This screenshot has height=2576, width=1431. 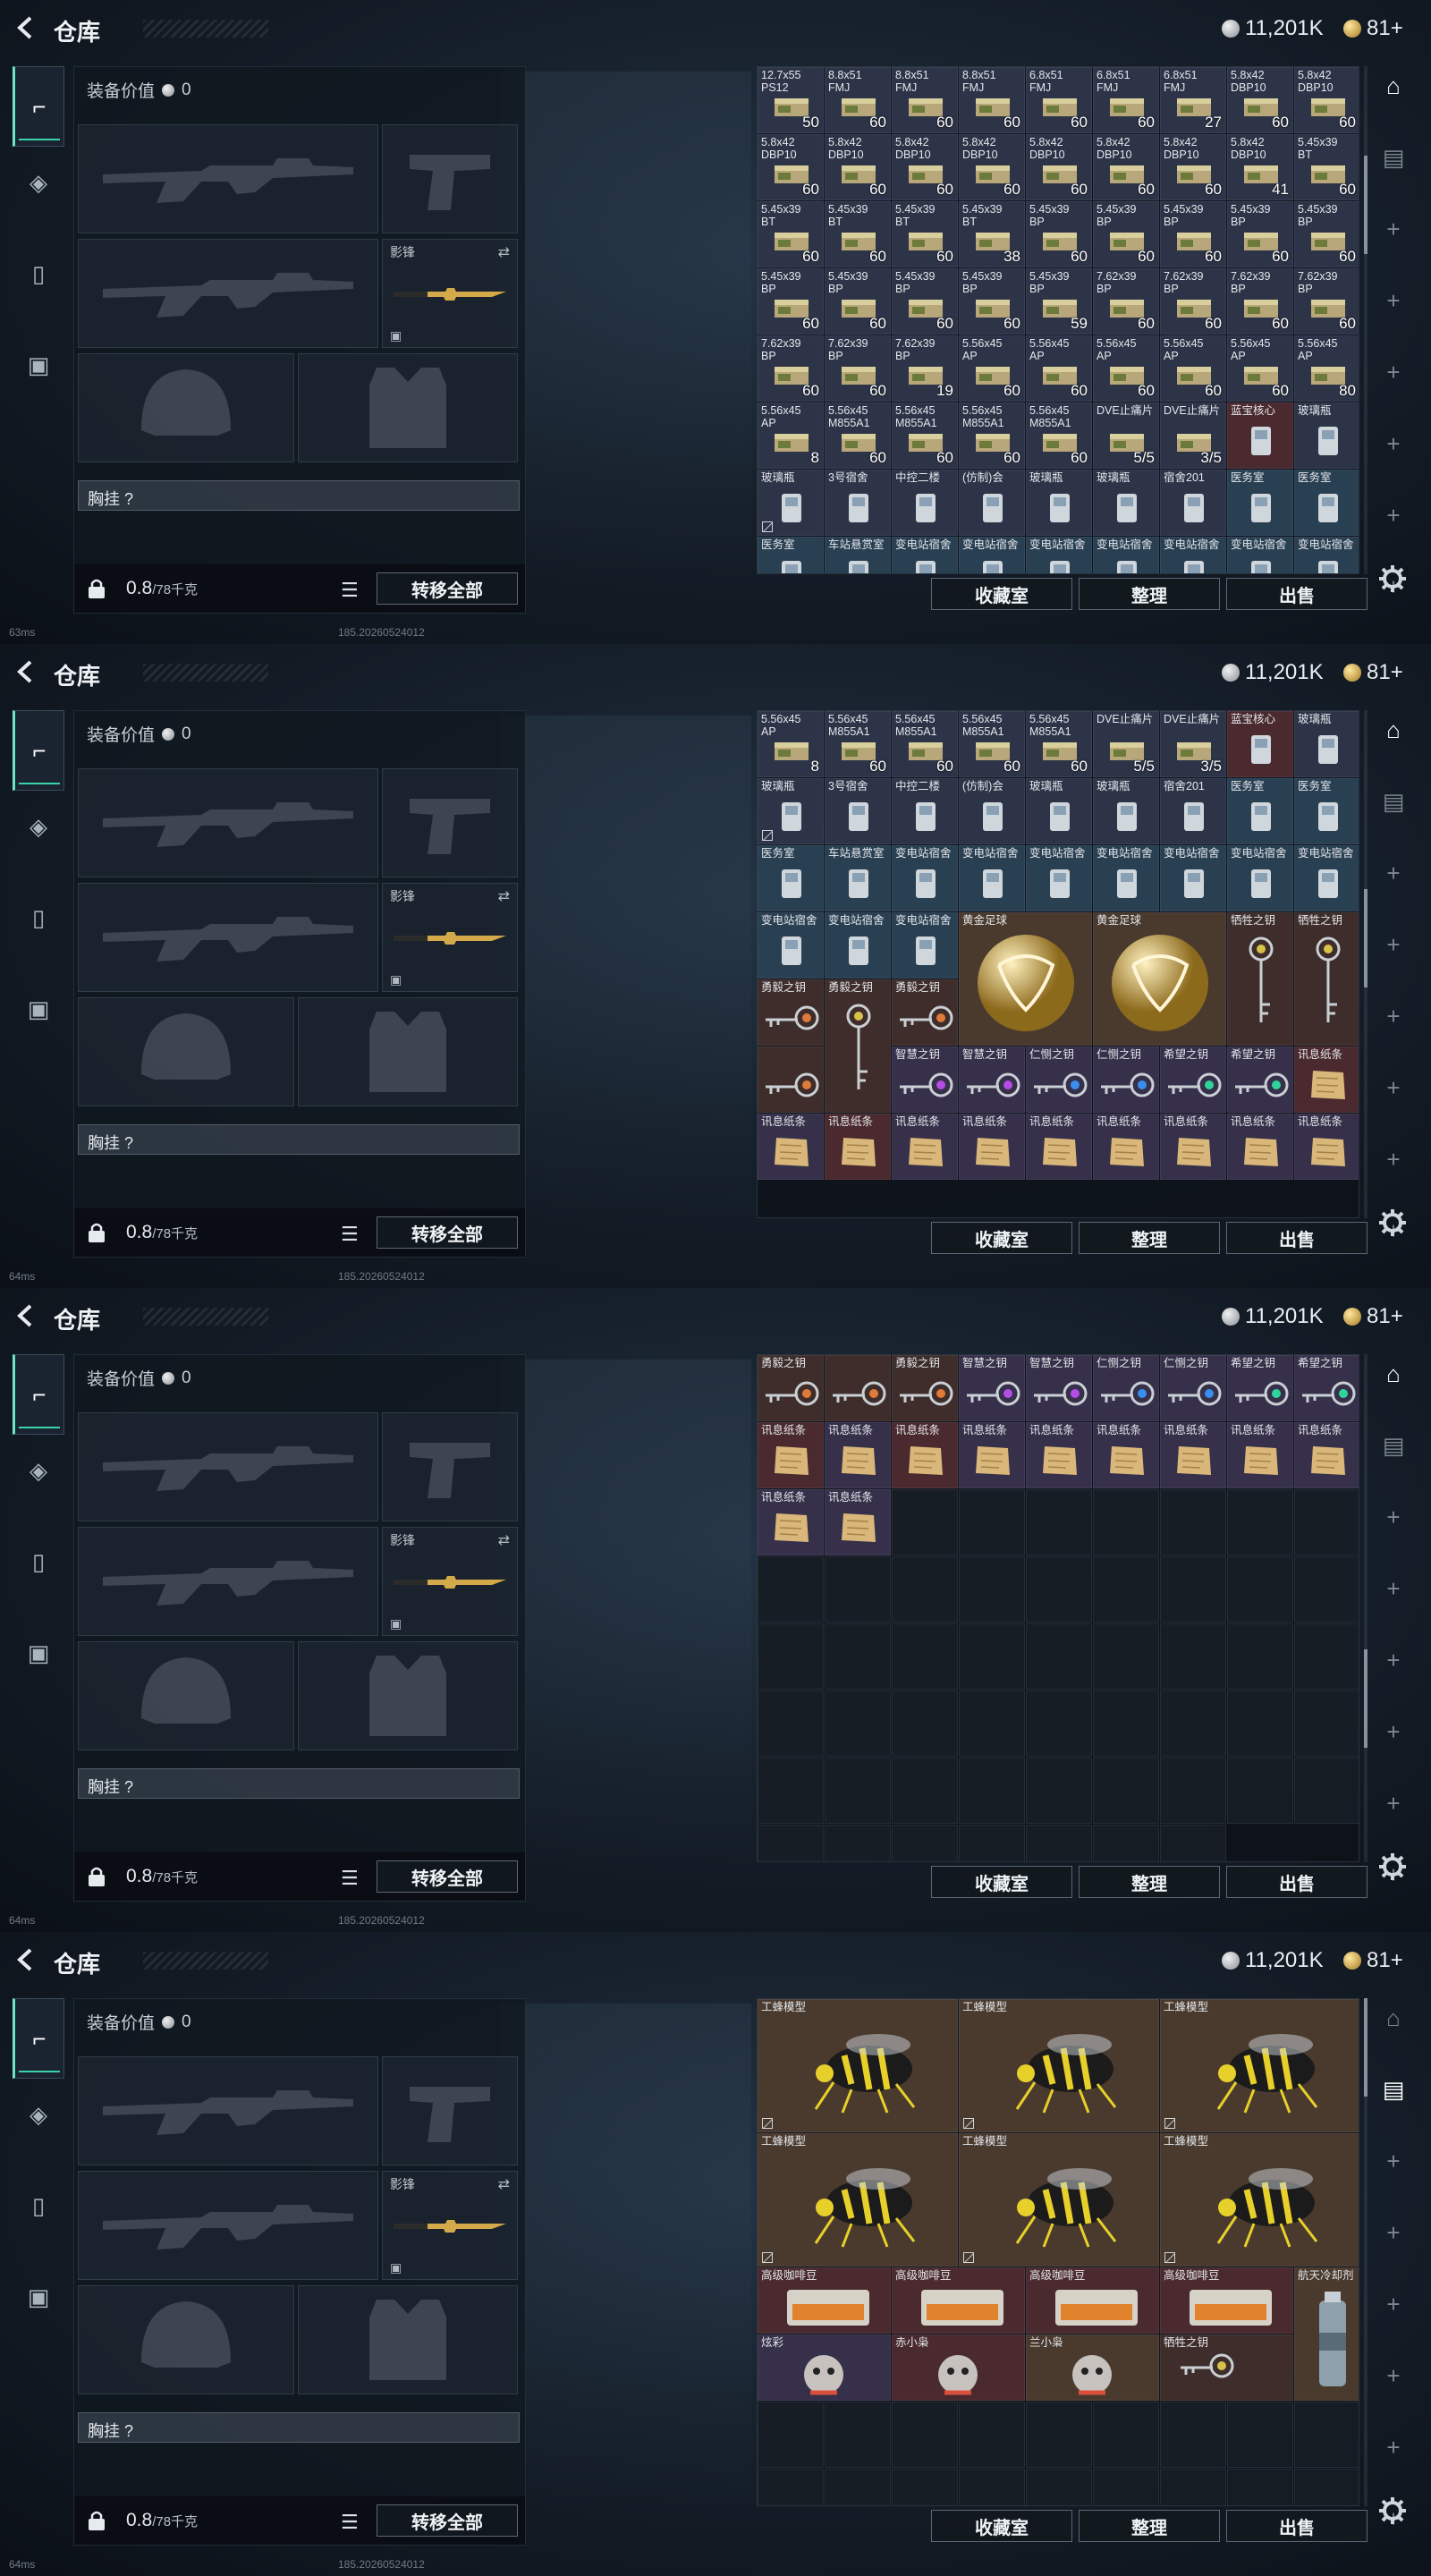 What do you see at coordinates (408, 1695) in the screenshot?
I see `armor-slot` at bounding box center [408, 1695].